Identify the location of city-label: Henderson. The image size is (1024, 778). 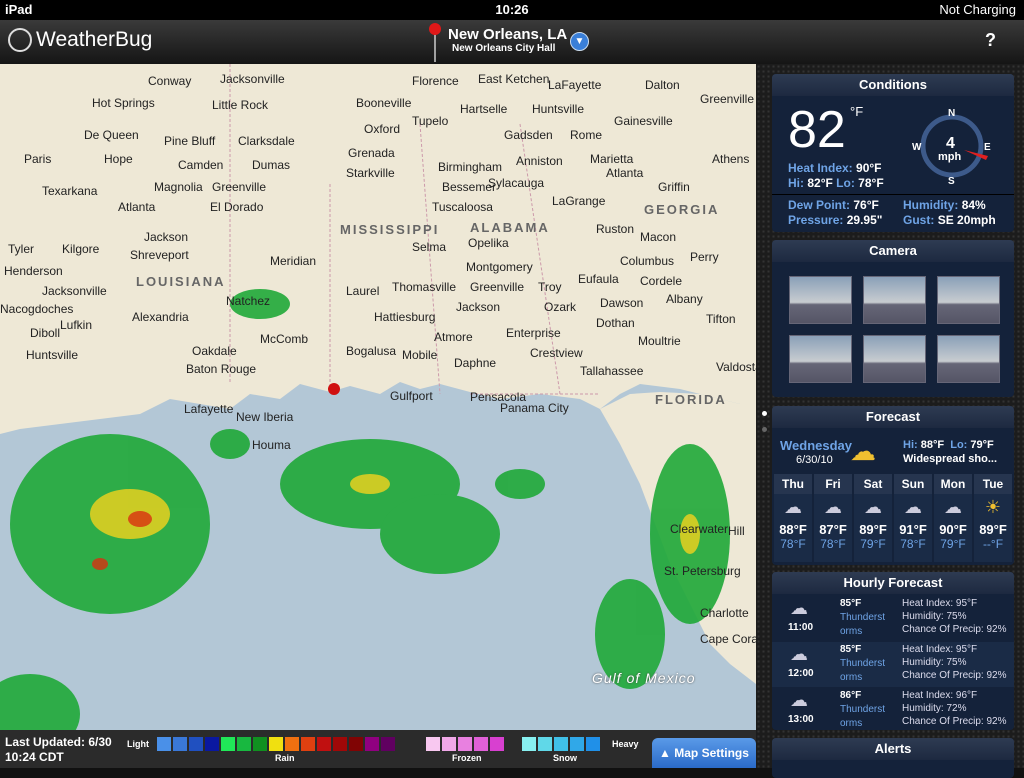
(33, 271).